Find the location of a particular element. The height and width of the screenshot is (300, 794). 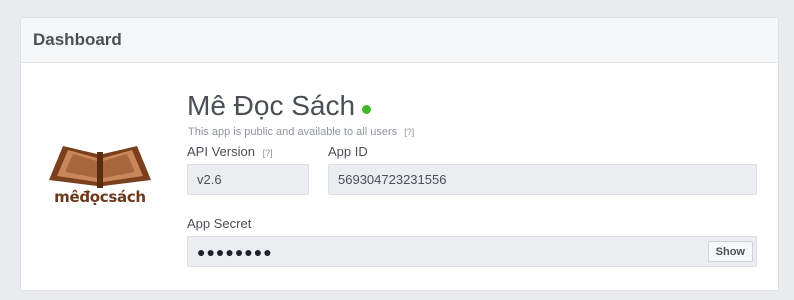

app-secret-value: ●●●●●●●● is located at coordinates (235, 251).